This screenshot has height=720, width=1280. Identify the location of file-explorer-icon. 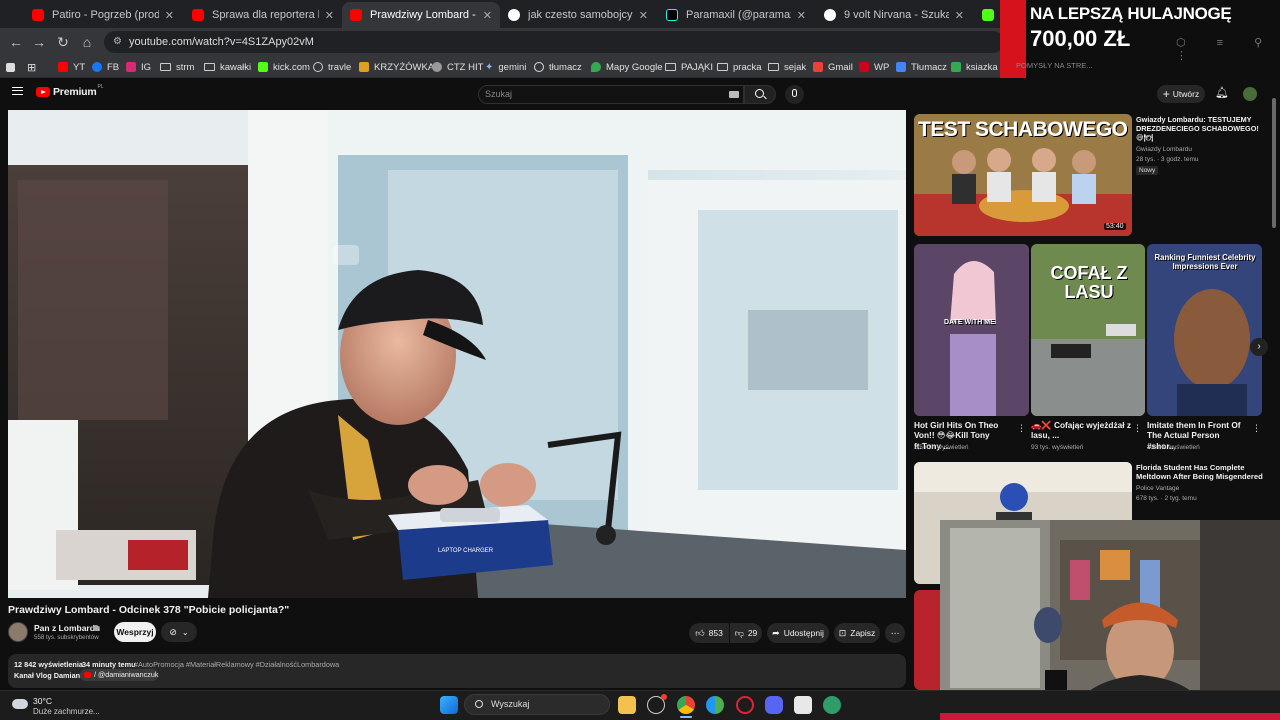
(627, 705).